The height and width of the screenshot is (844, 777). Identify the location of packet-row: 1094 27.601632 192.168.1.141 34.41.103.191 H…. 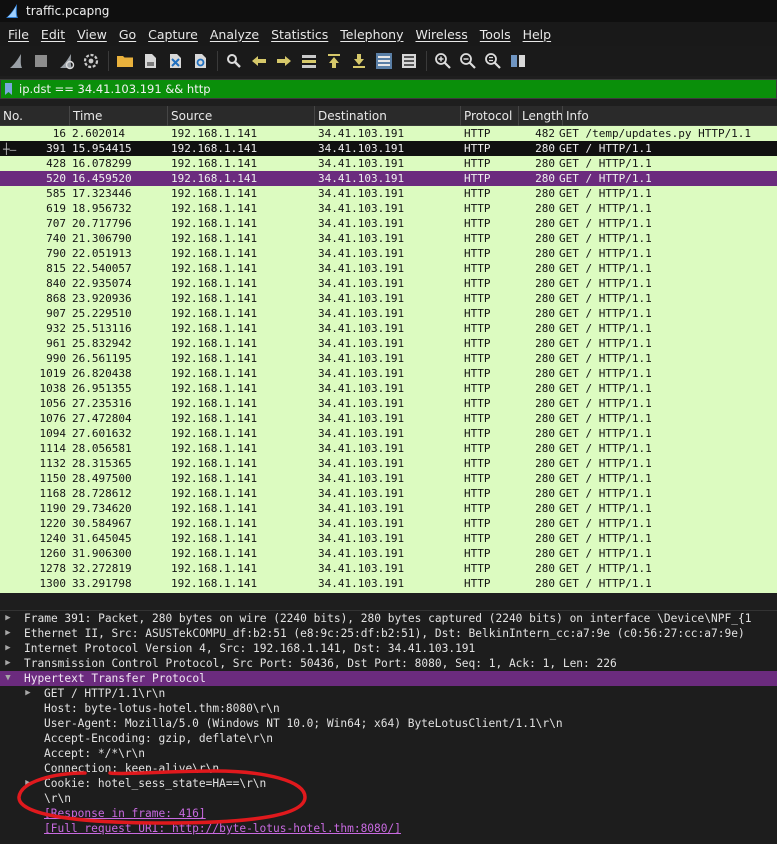
(388, 433).